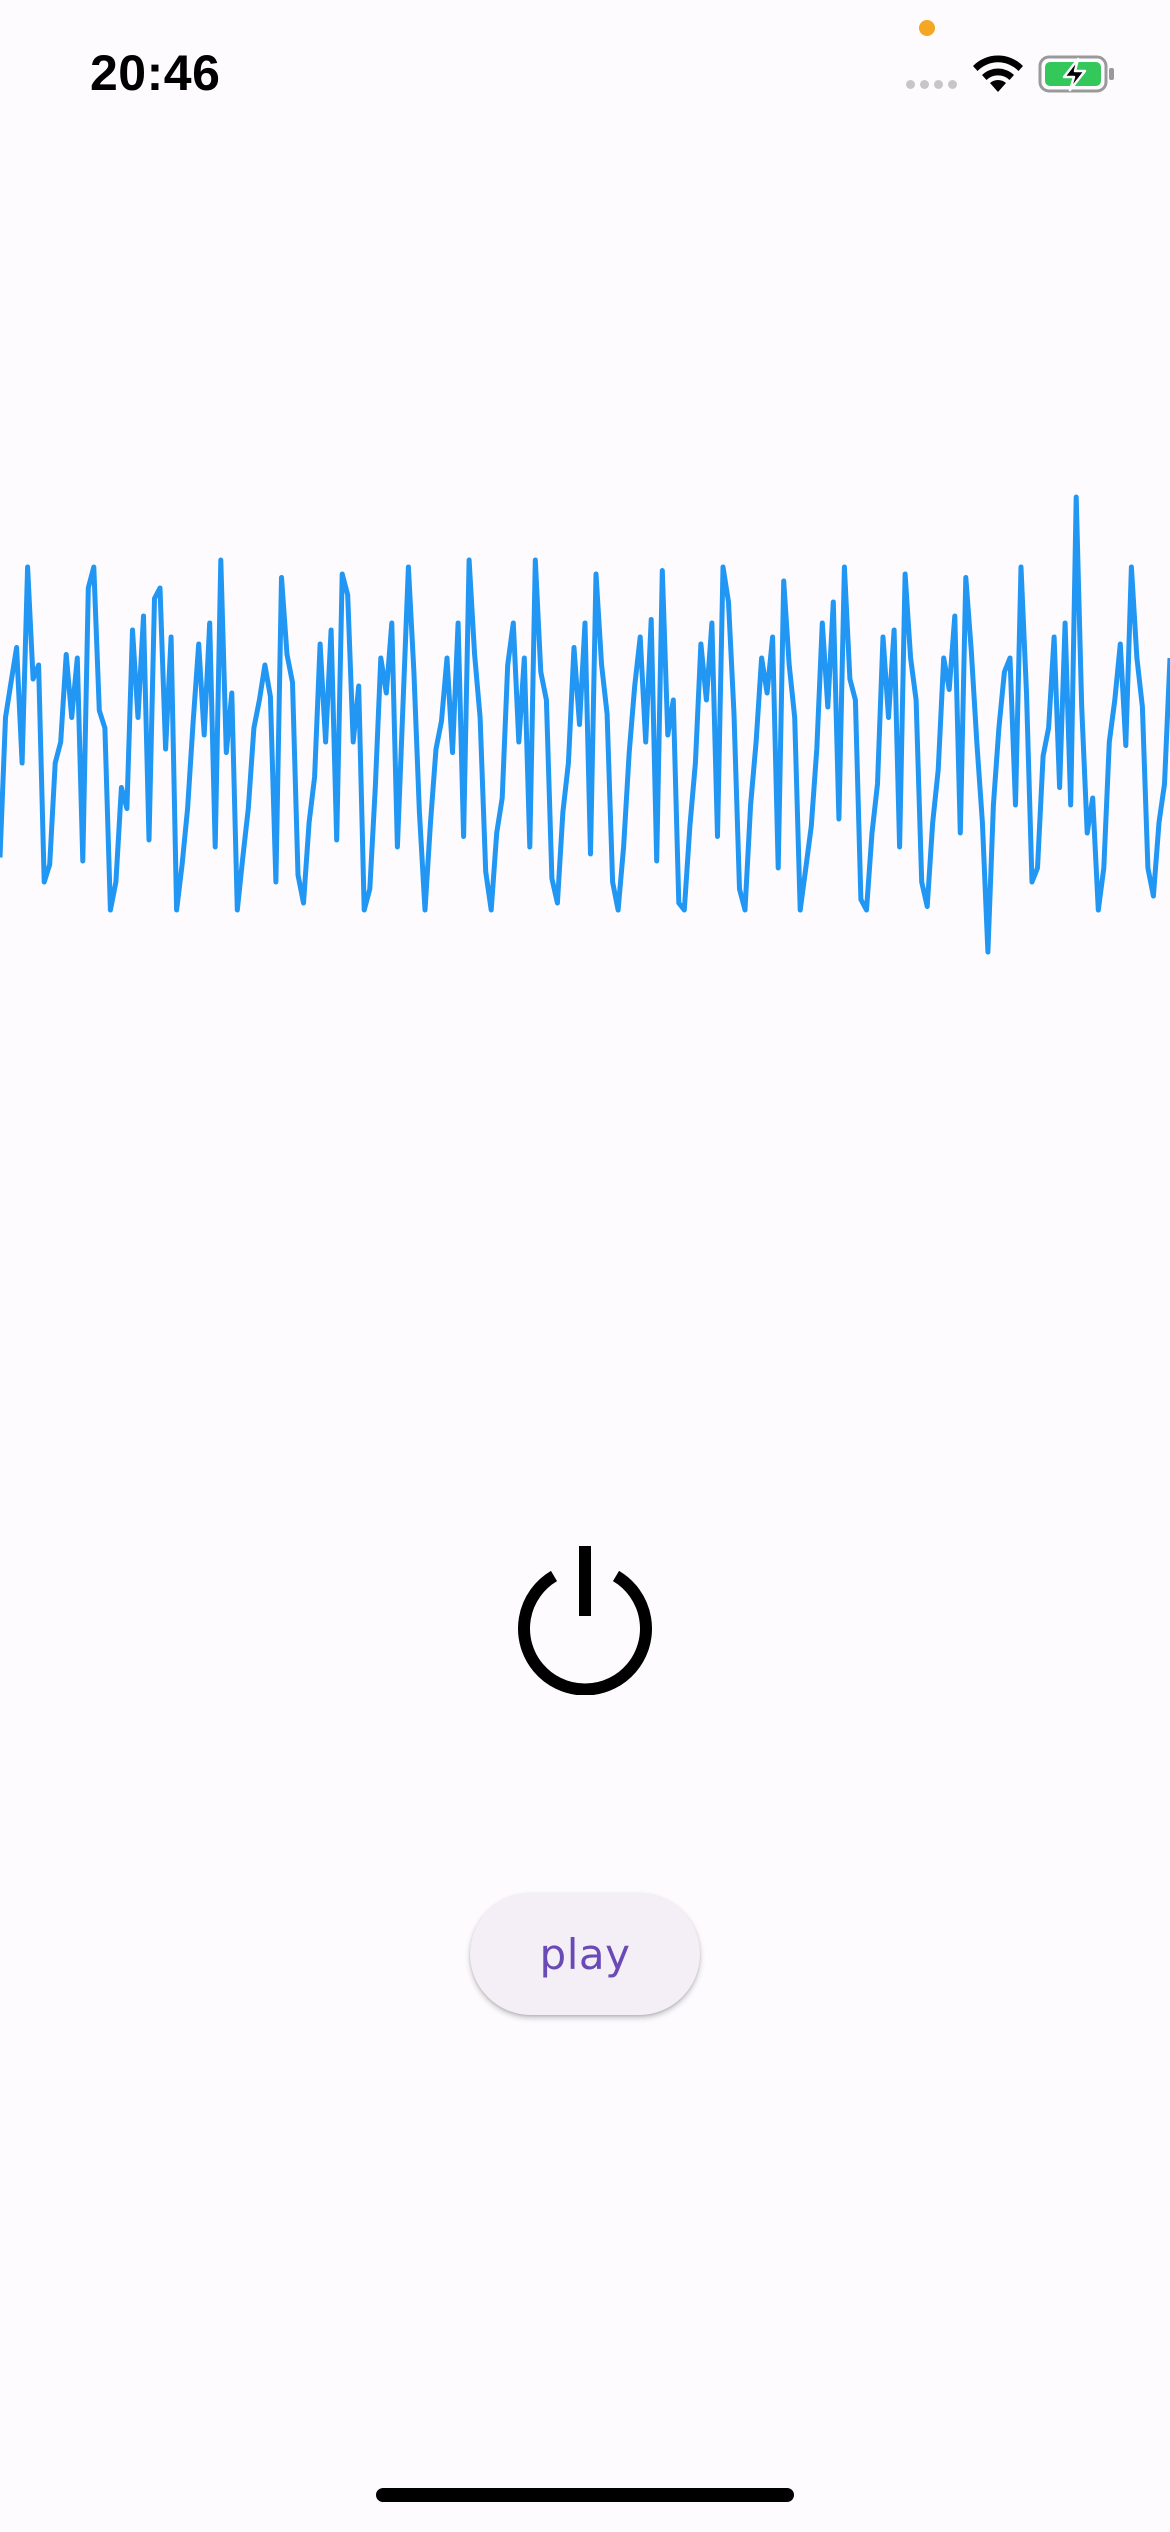  Describe the element at coordinates (933, 85) in the screenshot. I see `cellular-signal-icon` at that location.